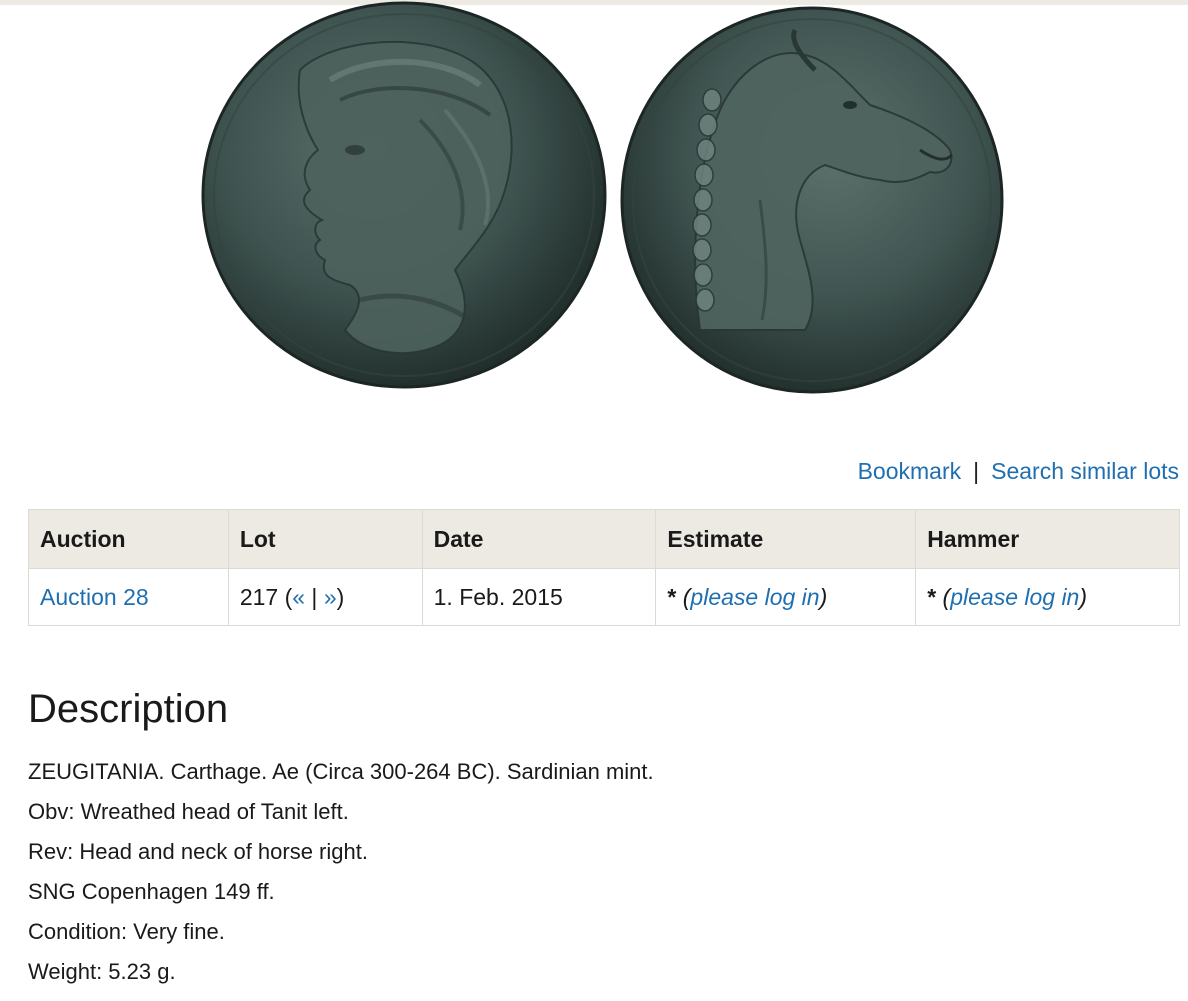  I want to click on cell-date: 1. Feb. 2015, so click(539, 597).